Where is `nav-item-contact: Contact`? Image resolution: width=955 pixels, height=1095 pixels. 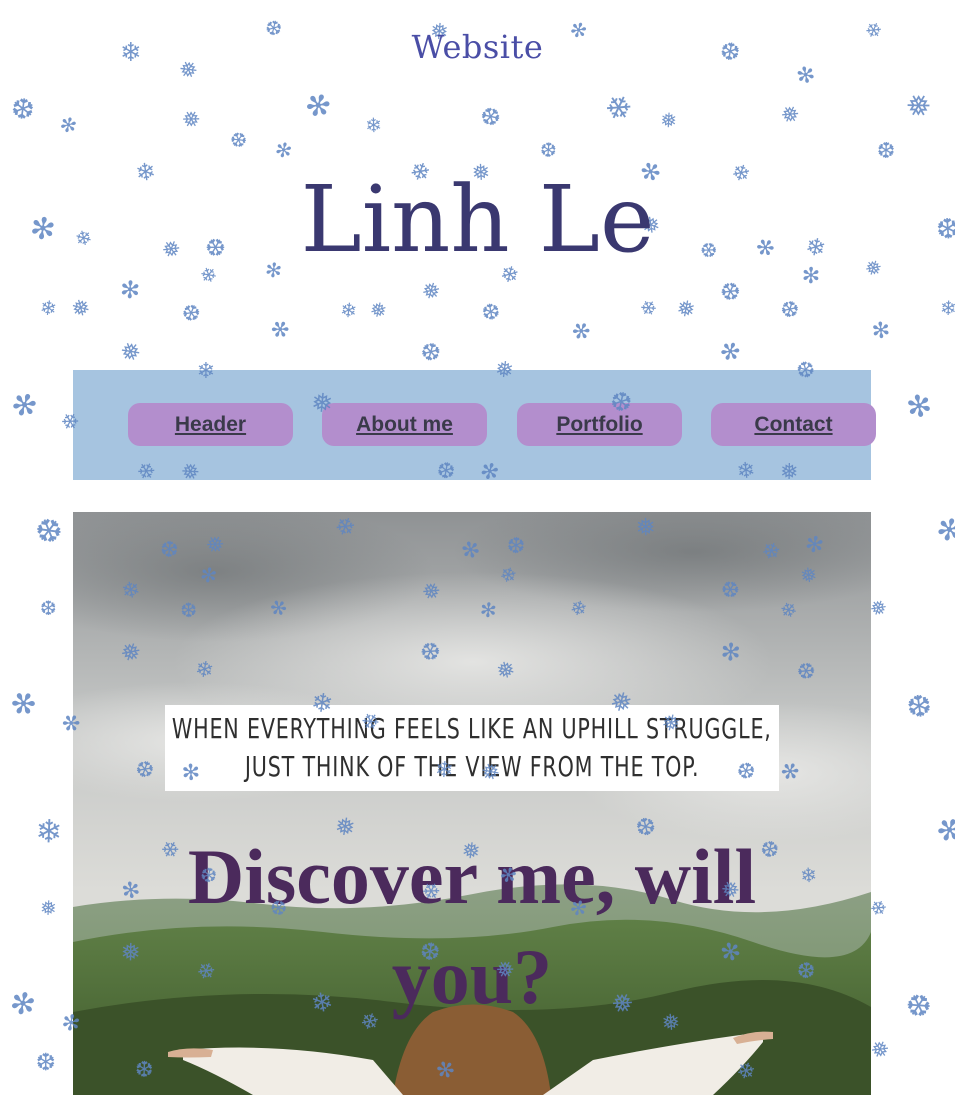 nav-item-contact: Contact is located at coordinates (793, 424).